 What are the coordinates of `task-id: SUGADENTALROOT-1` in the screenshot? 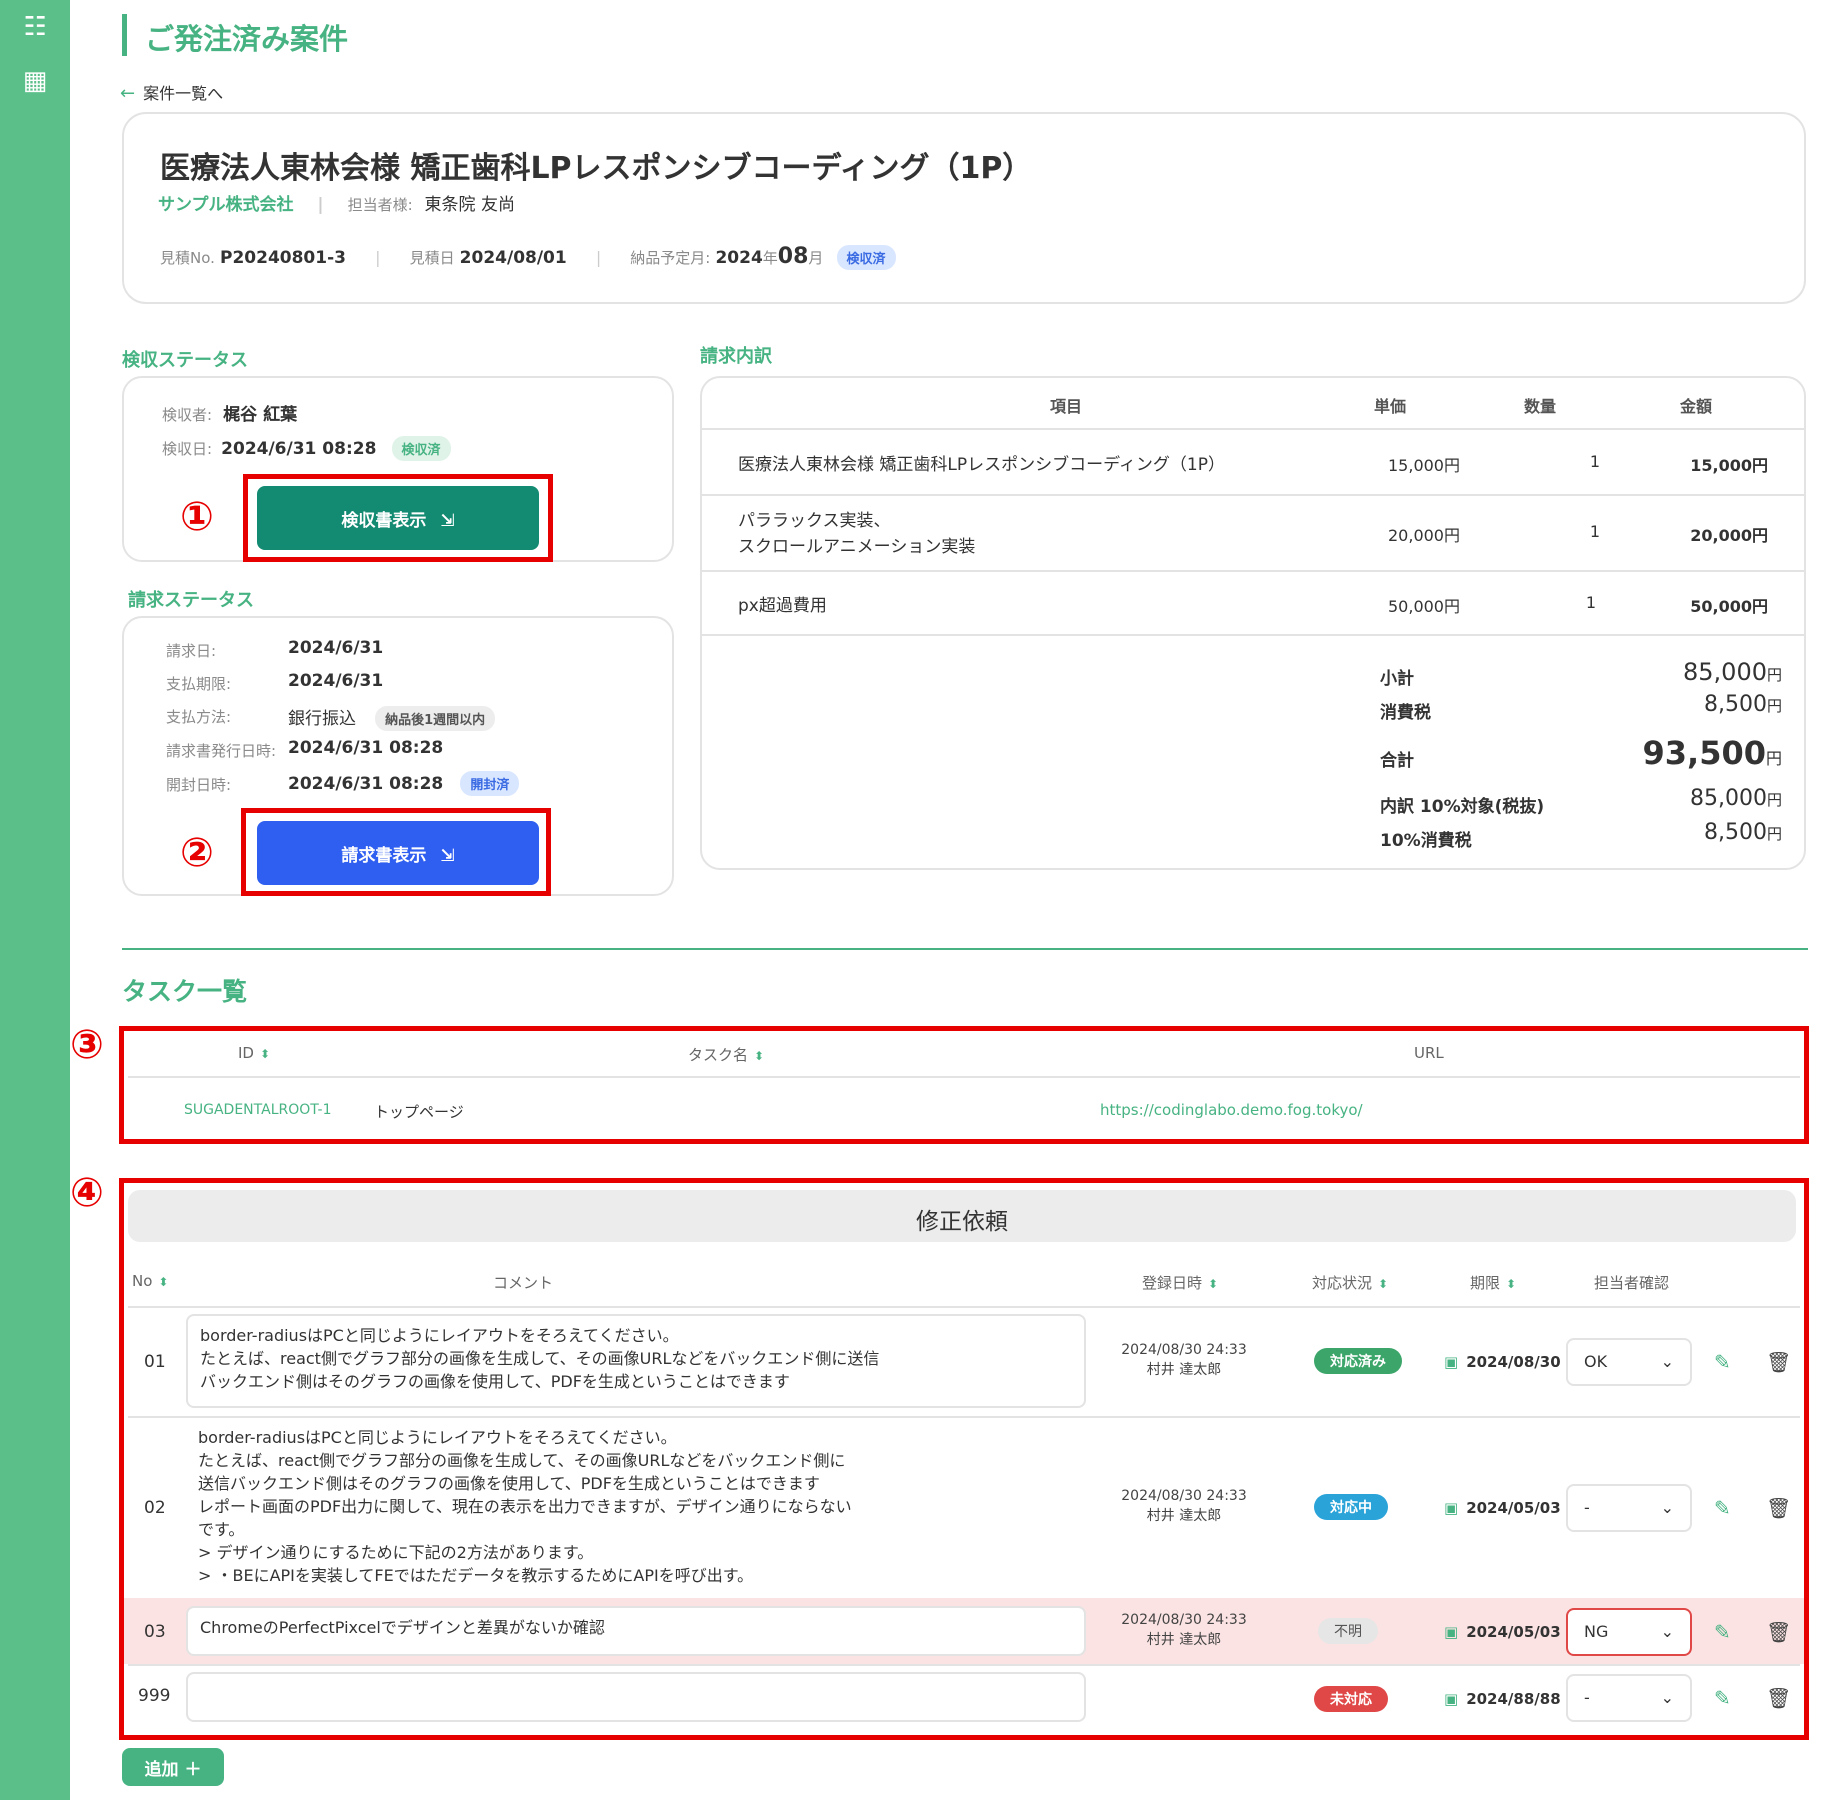 It's located at (258, 1110).